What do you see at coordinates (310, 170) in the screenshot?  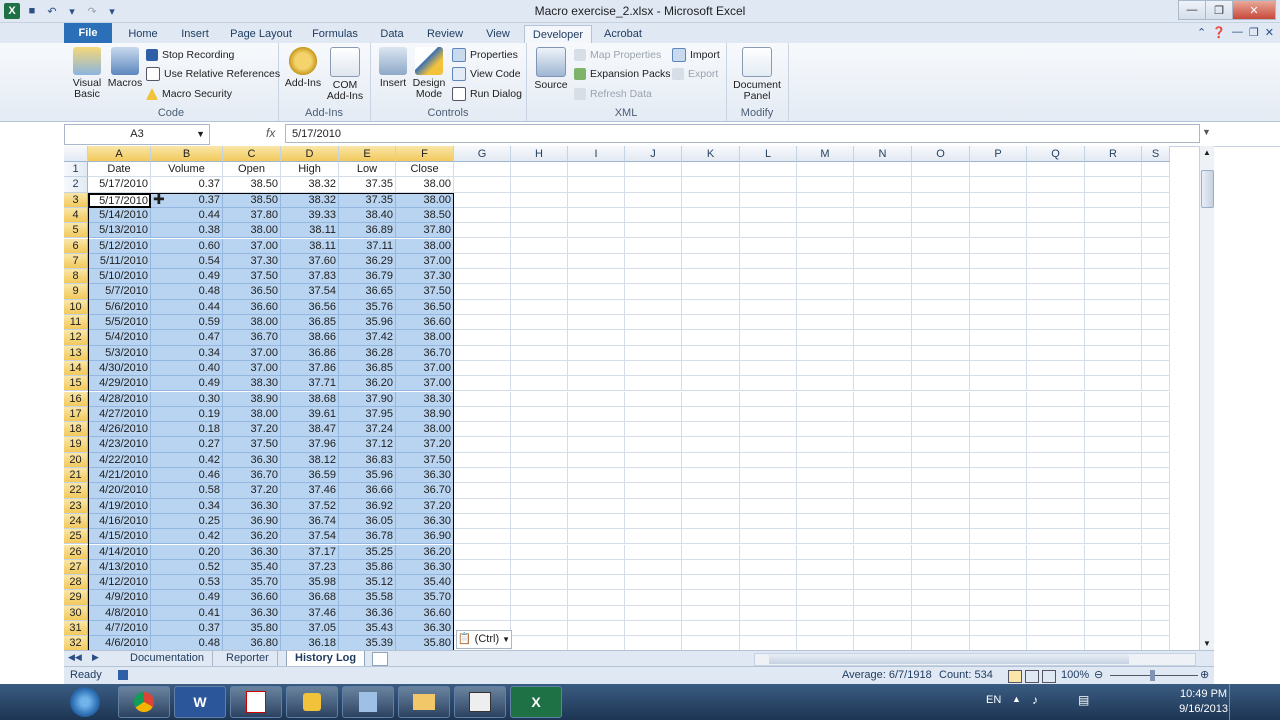 I see `header-cell: High` at bounding box center [310, 170].